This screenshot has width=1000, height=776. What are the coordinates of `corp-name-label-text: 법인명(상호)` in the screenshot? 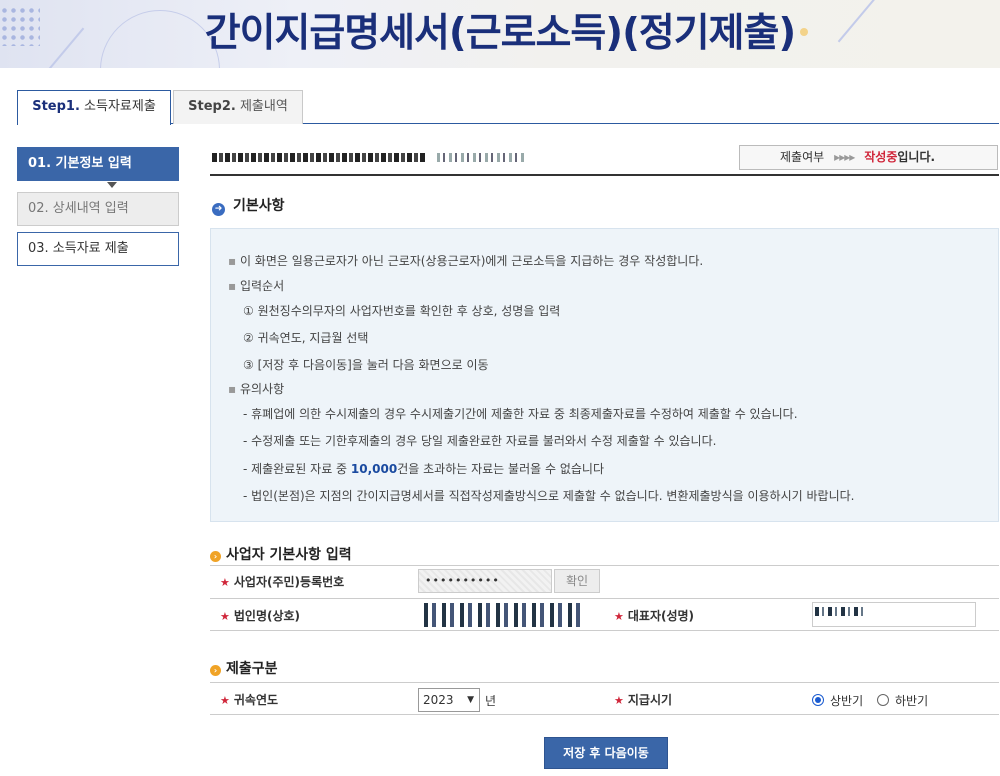 It's located at (267, 616).